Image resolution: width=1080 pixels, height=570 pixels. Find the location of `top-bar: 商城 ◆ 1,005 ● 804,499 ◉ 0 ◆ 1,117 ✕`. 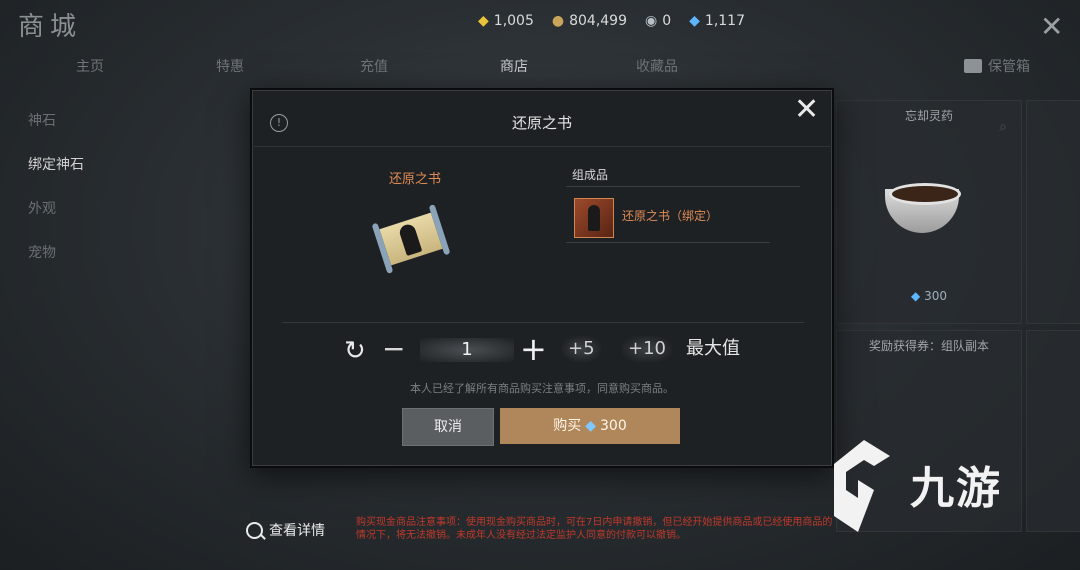

top-bar: 商城 ◆ 1,005 ● 804,499 ◉ 0 ◆ 1,117 ✕ is located at coordinates (540, 25).